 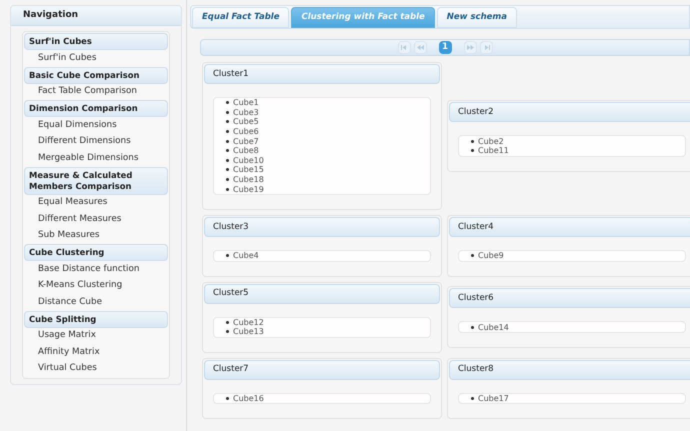 What do you see at coordinates (248, 399) in the screenshot?
I see `cube-name: Cube16` at bounding box center [248, 399].